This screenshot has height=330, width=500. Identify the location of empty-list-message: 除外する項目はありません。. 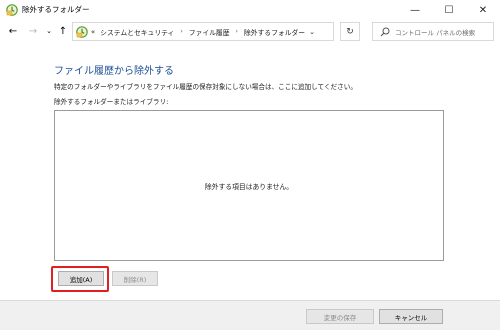
(249, 186).